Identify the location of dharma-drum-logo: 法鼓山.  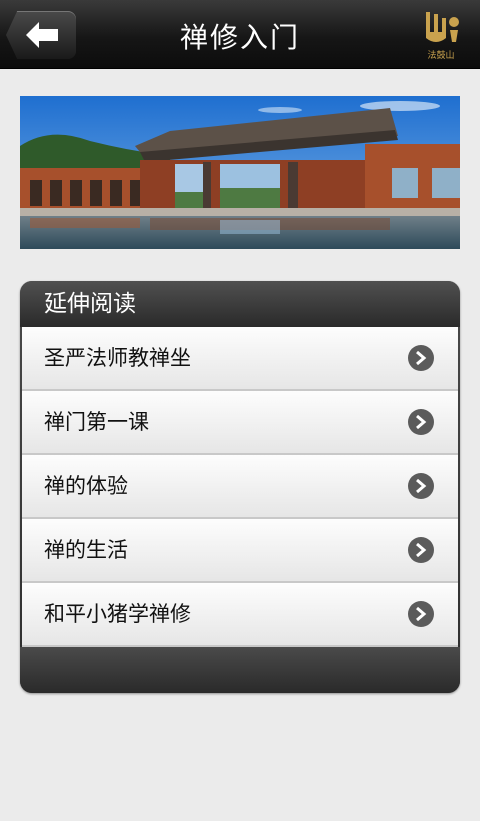
(441, 35).